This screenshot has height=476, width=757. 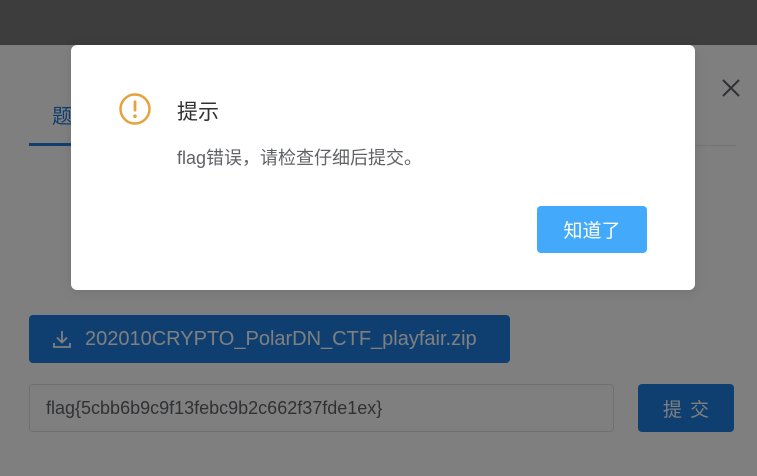 I want to click on message-box-title: 提示, so click(x=198, y=112).